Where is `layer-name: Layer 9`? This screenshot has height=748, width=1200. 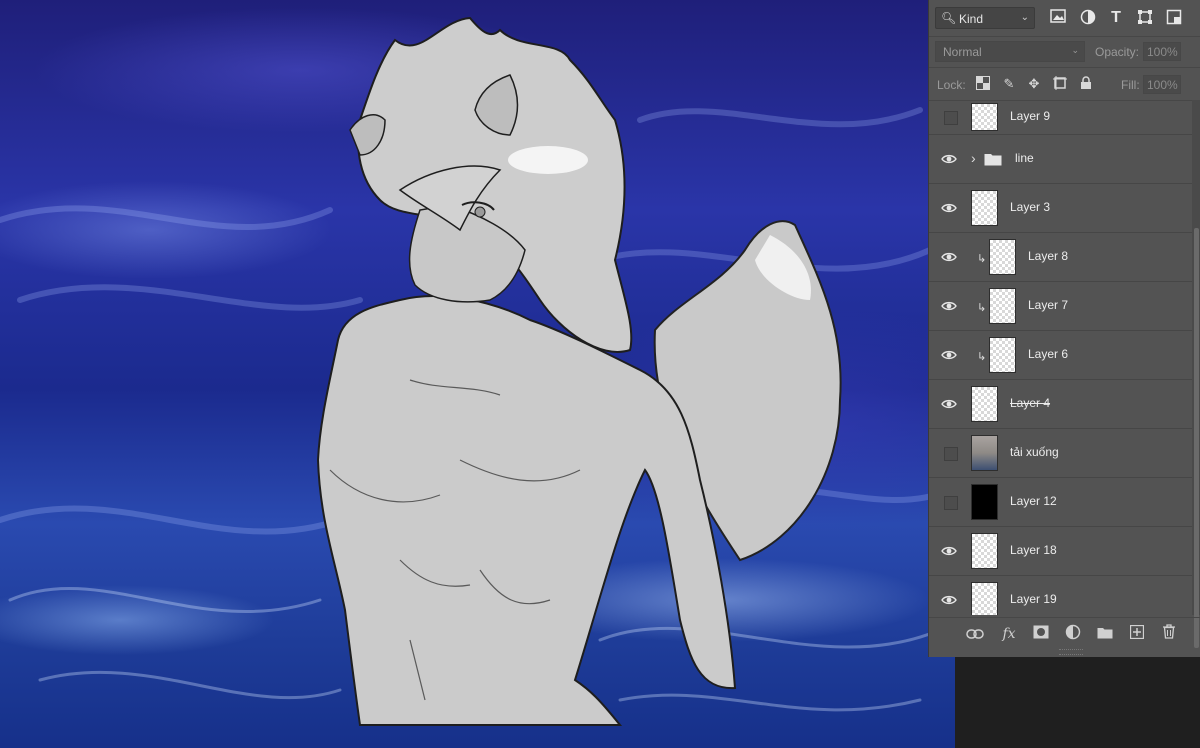 layer-name: Layer 9 is located at coordinates (1030, 116).